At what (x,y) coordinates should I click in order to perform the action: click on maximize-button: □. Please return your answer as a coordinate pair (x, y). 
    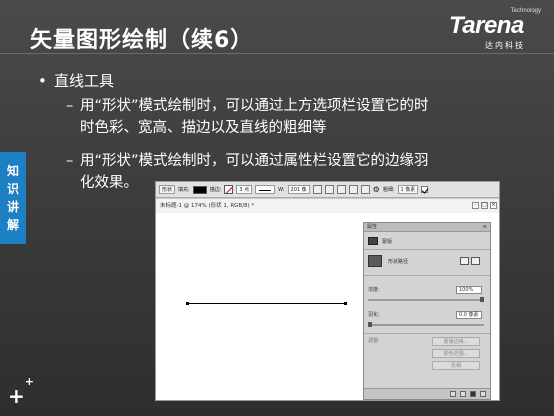
    Looking at the image, I should click on (484, 205).